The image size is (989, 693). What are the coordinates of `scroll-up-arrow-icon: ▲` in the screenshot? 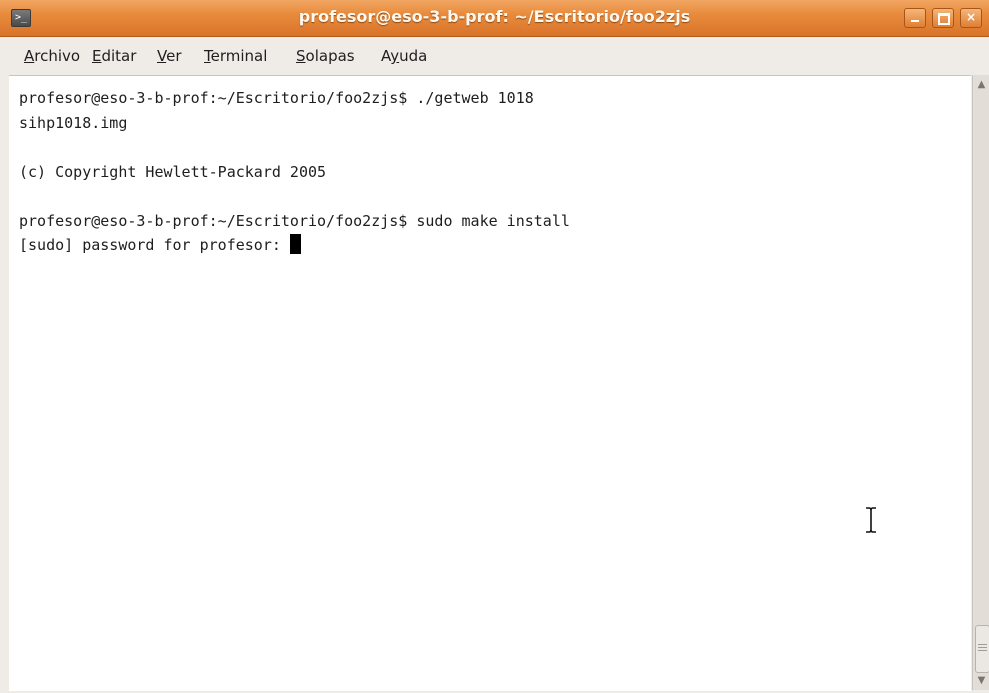 It's located at (981, 85).